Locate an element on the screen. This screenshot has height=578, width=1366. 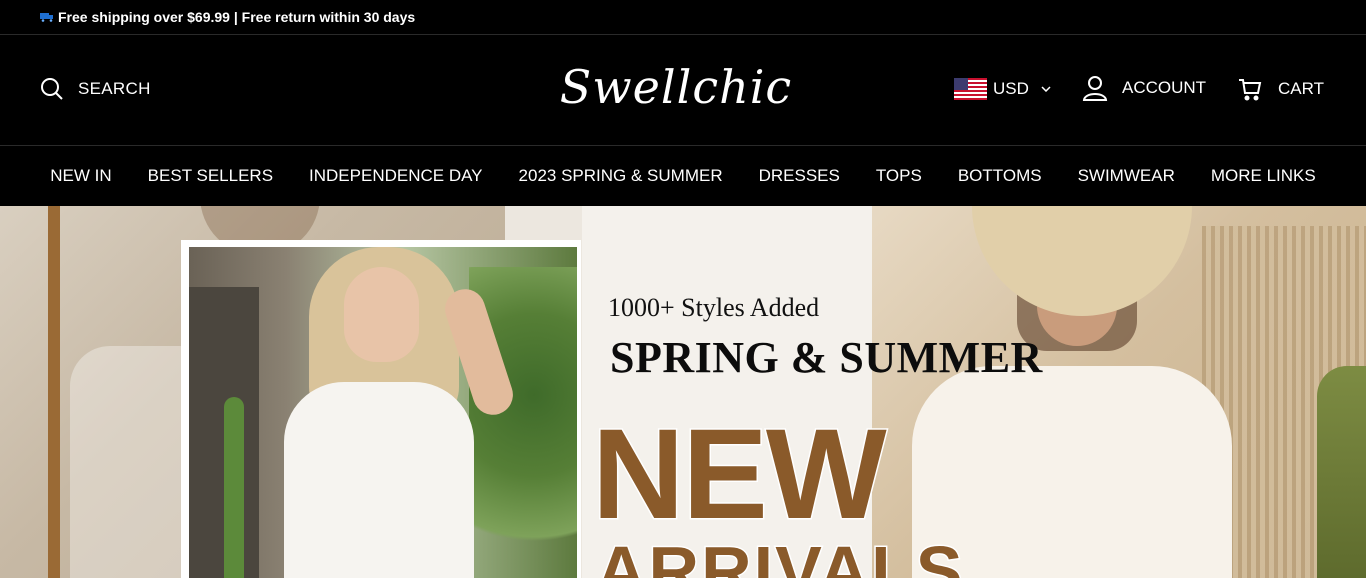
search-button: SEARCH is located at coordinates (95, 89).